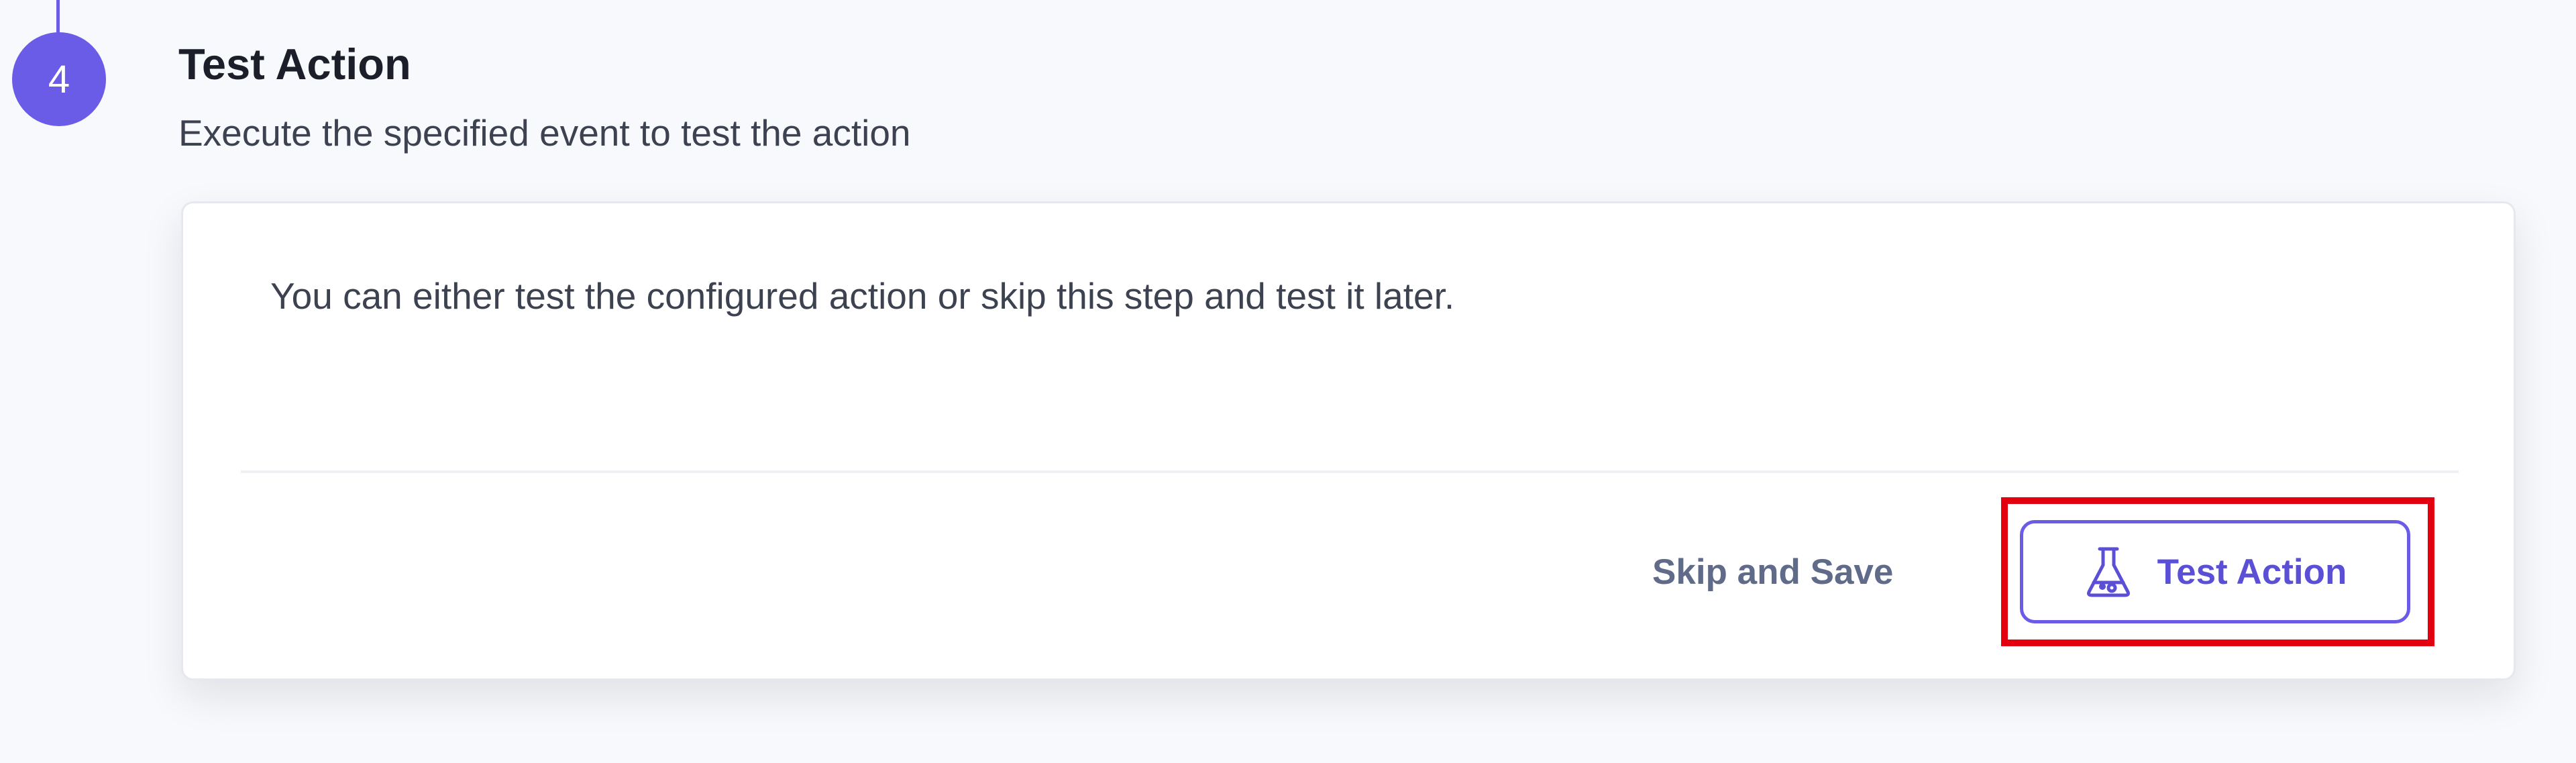 The width and height of the screenshot is (2576, 763). What do you see at coordinates (1773, 572) in the screenshot?
I see `skip-and-save-button: Skip and Save` at bounding box center [1773, 572].